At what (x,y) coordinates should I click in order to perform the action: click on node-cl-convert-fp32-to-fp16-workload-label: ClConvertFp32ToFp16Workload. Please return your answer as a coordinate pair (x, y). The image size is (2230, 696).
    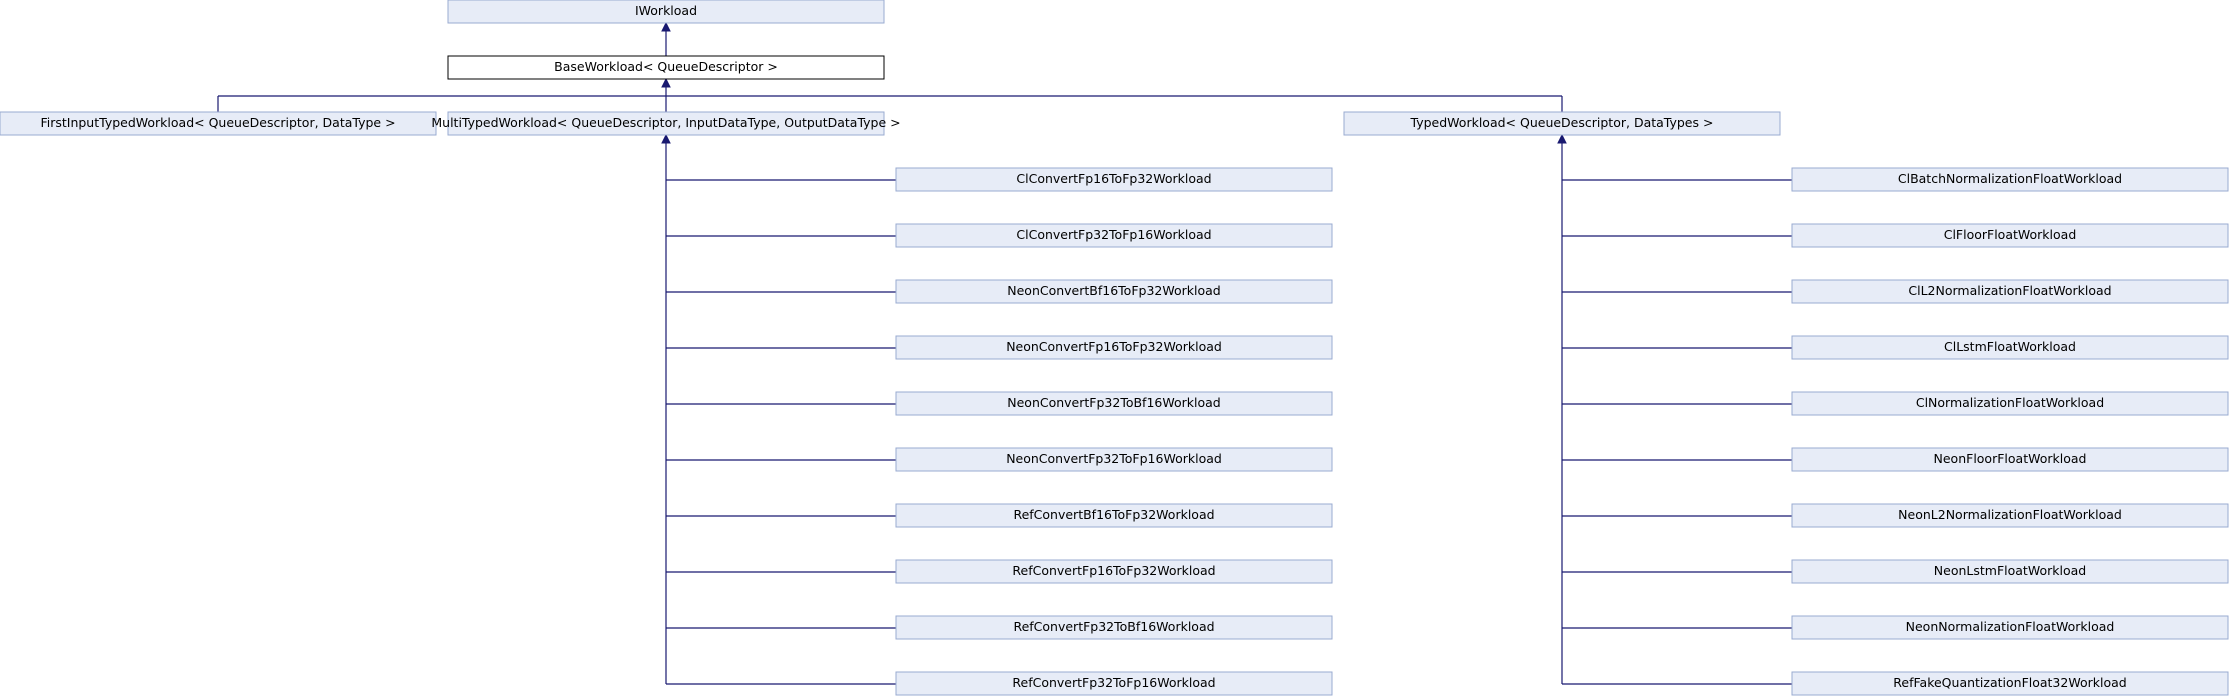
    Looking at the image, I should click on (1113, 234).